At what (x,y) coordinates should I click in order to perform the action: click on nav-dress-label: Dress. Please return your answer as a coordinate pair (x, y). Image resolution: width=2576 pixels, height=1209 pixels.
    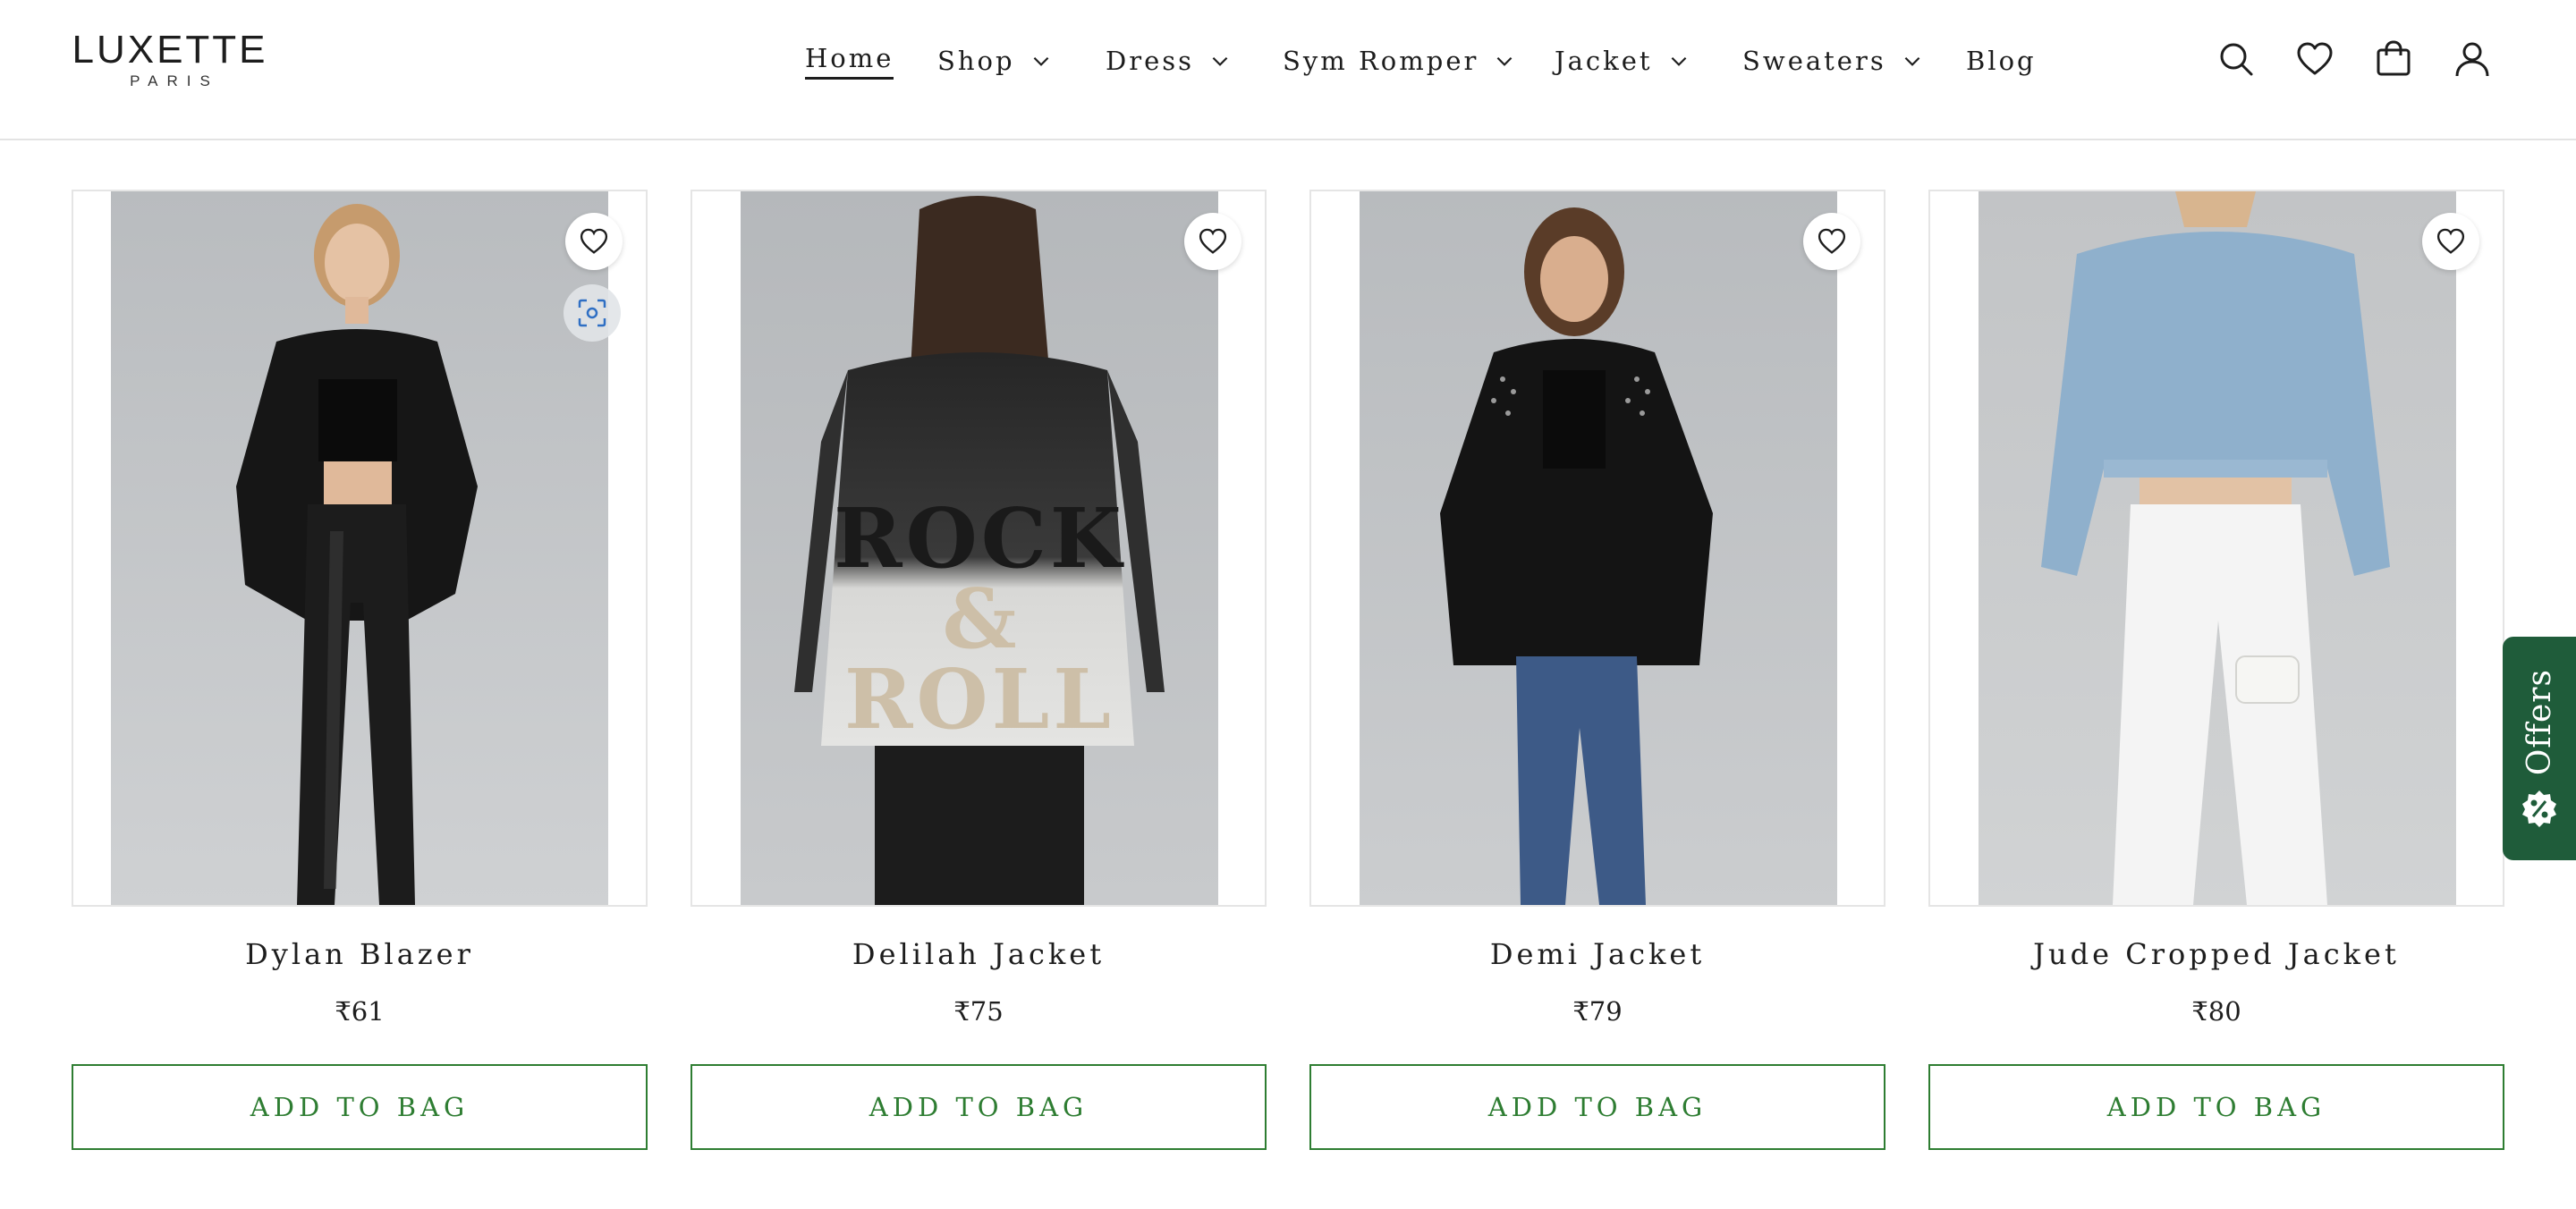
    Looking at the image, I should click on (1150, 61).